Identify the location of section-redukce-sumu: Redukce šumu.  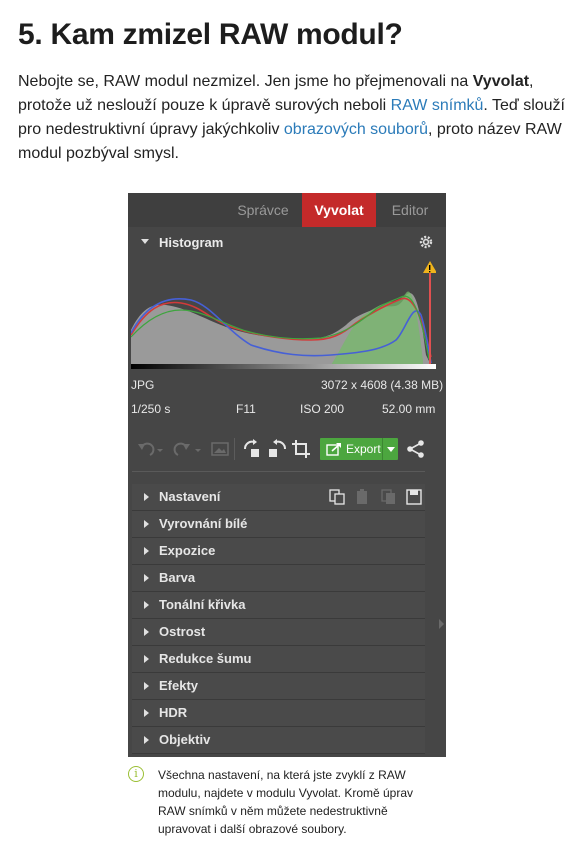
(278, 659).